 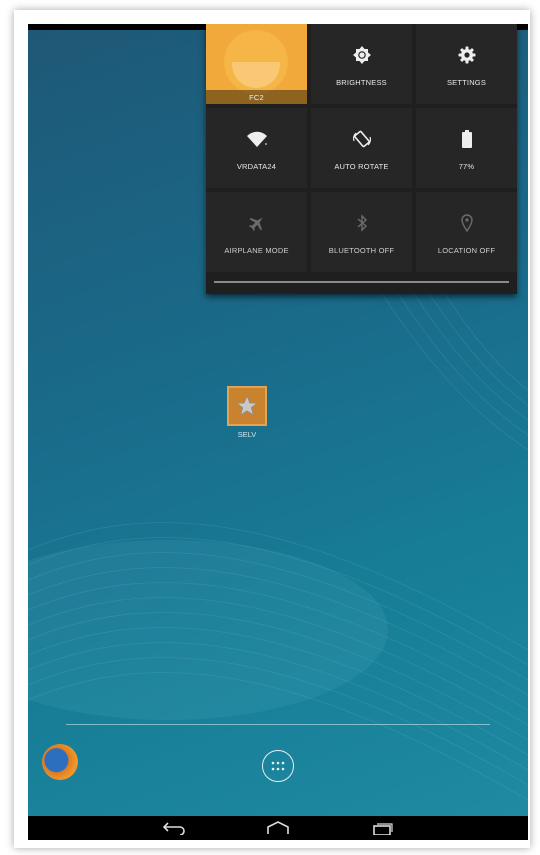 I want to click on all-apps-button, so click(x=278, y=766).